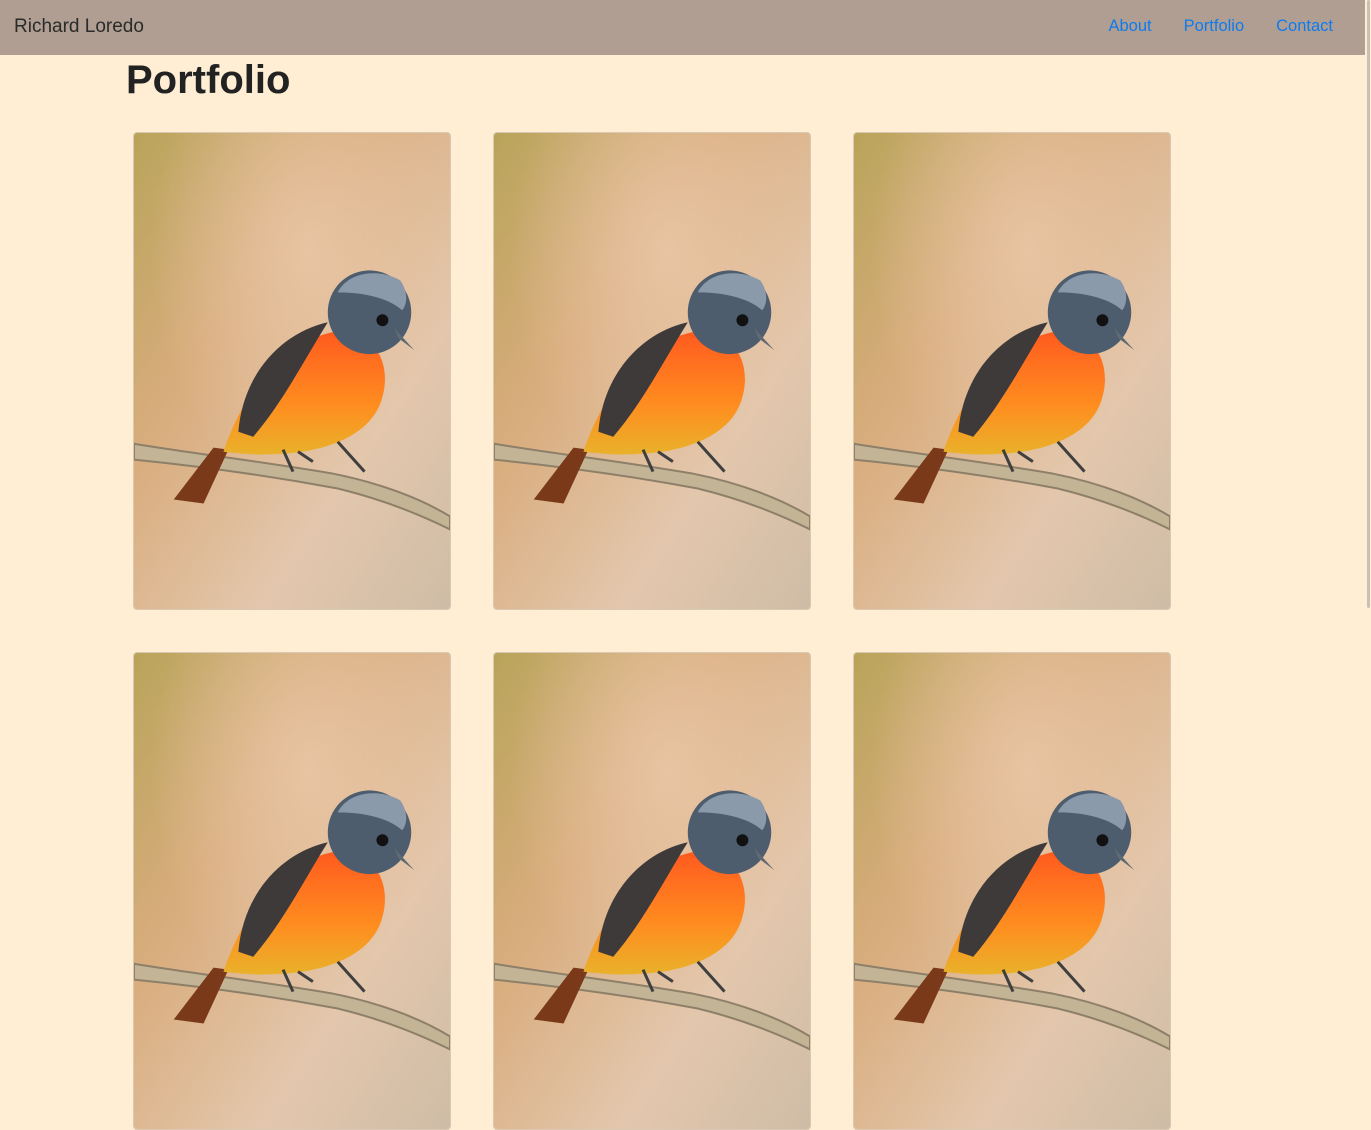  What do you see at coordinates (1304, 26) in the screenshot?
I see `nav-link-contact: Contact` at bounding box center [1304, 26].